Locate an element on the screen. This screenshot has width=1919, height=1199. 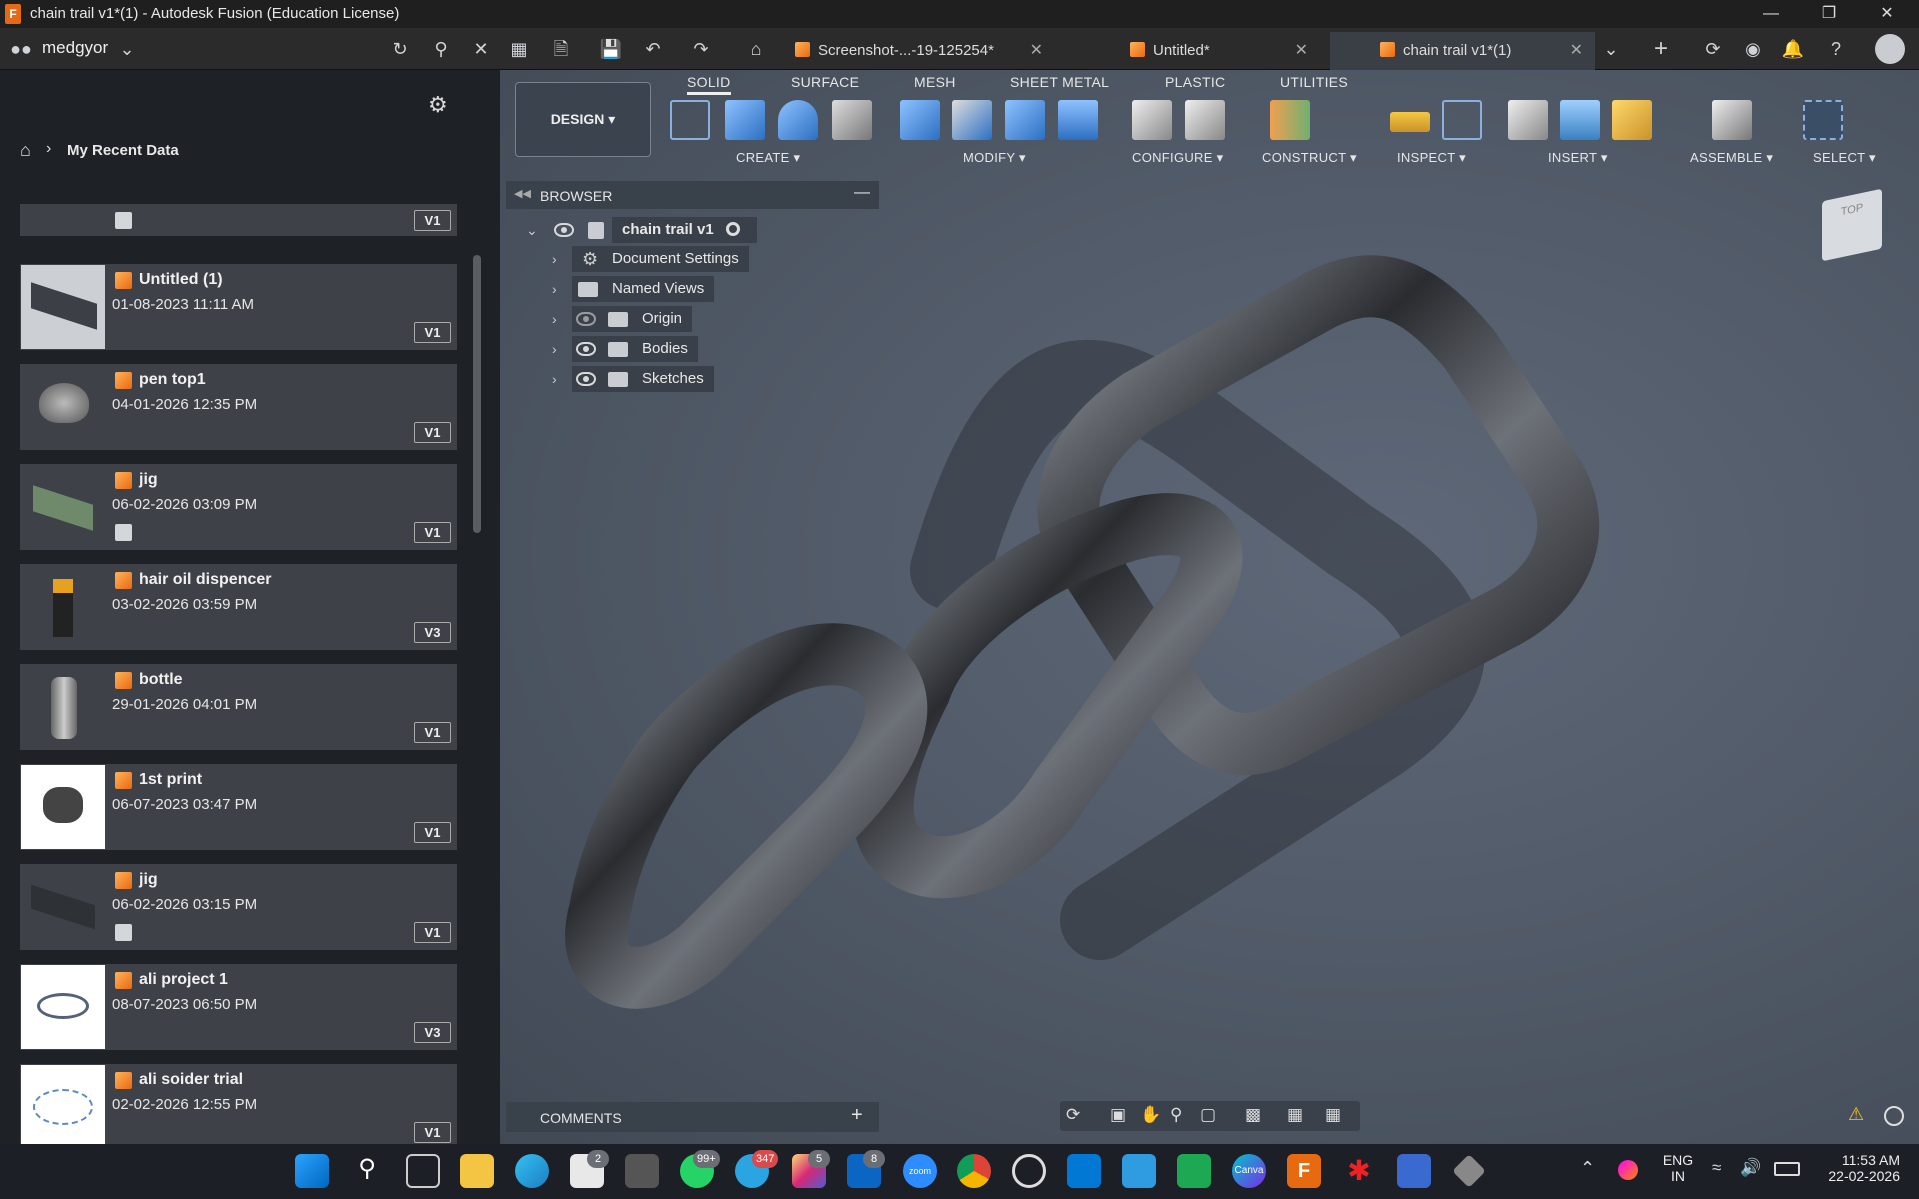
grid-settings-icon: ▦ is located at coordinates (1295, 1115).